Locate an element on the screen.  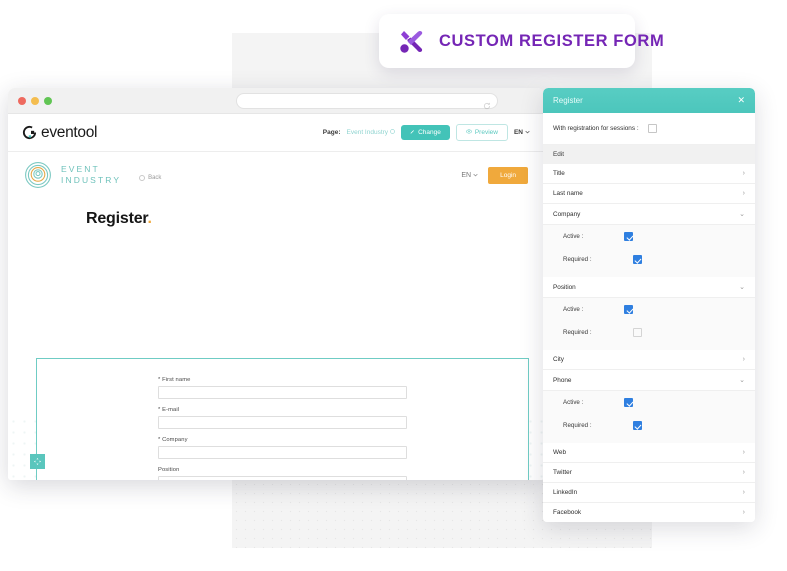
panel-row-title: Title › is located at coordinates (649, 174).